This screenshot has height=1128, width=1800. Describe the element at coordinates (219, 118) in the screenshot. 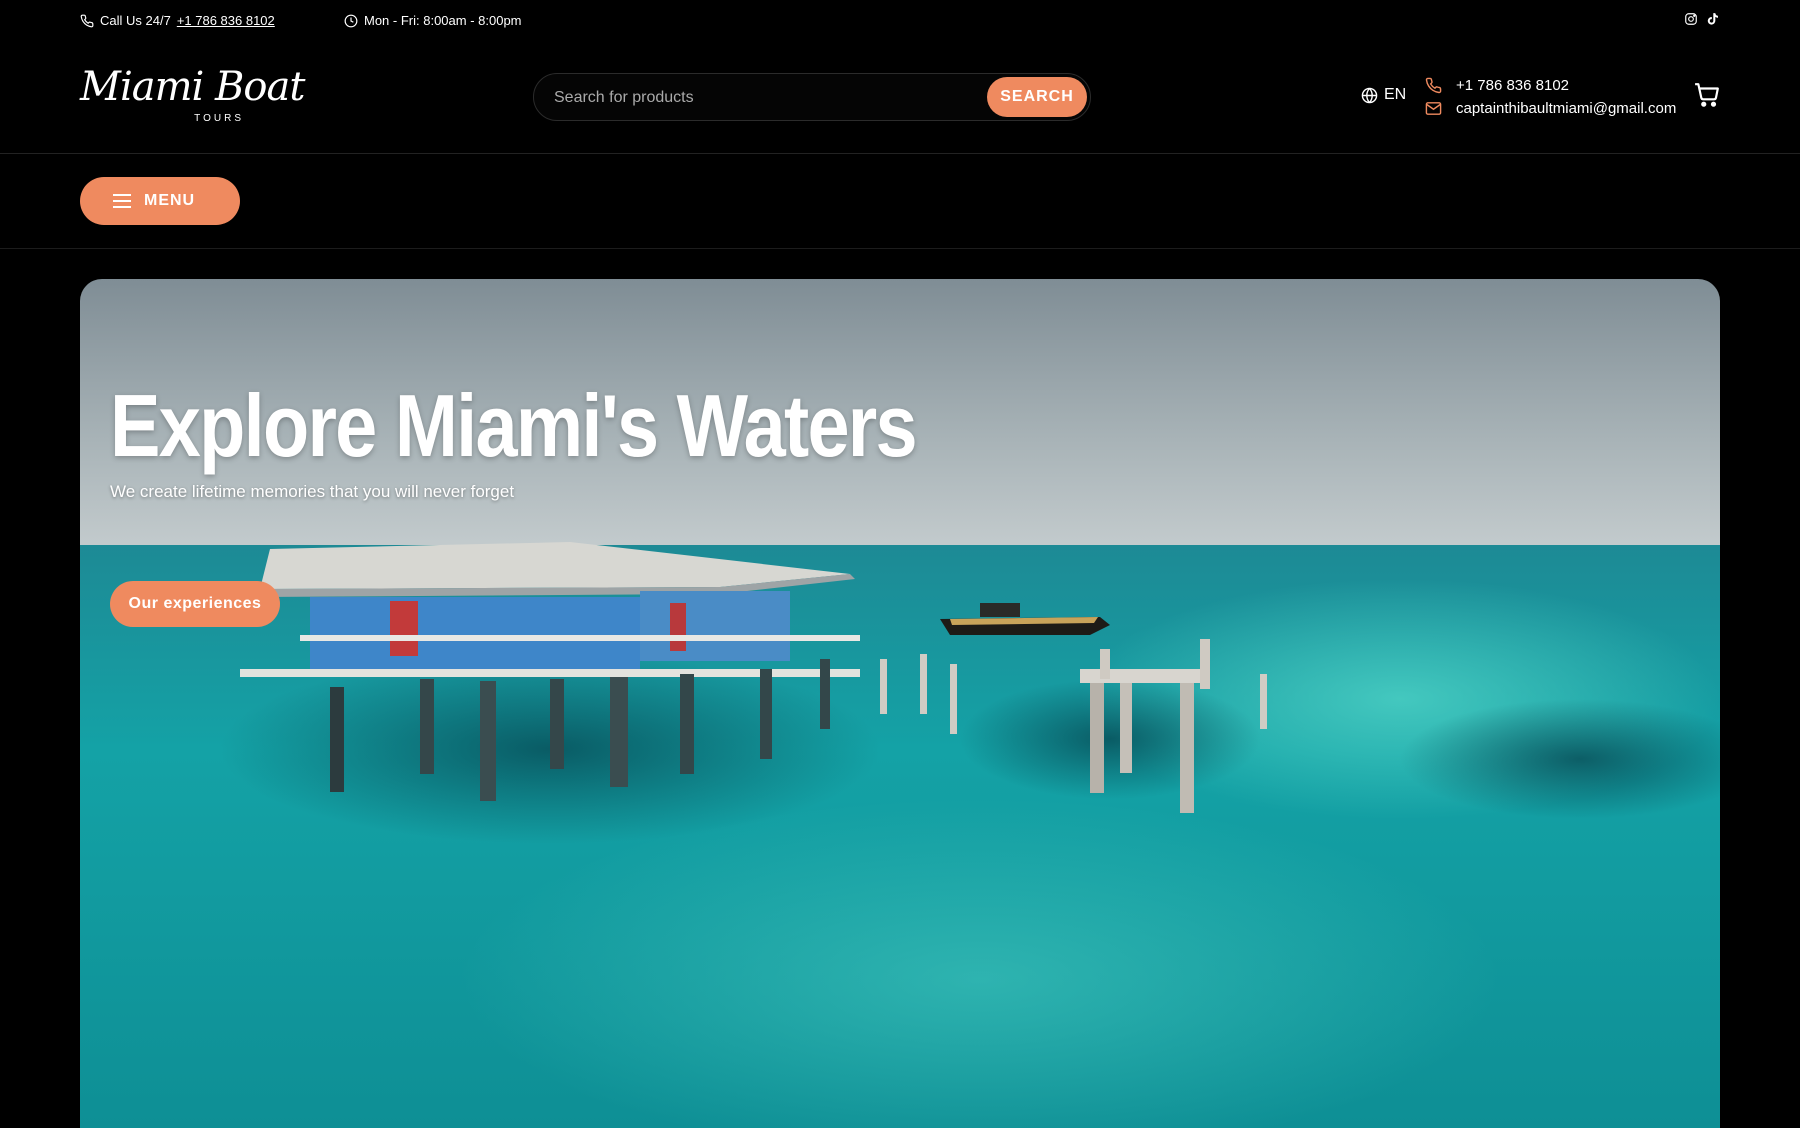

I see `logo-subtitle: TOURS` at that location.